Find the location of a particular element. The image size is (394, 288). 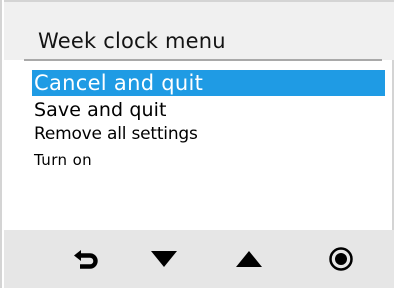

select-button is located at coordinates (341, 259).